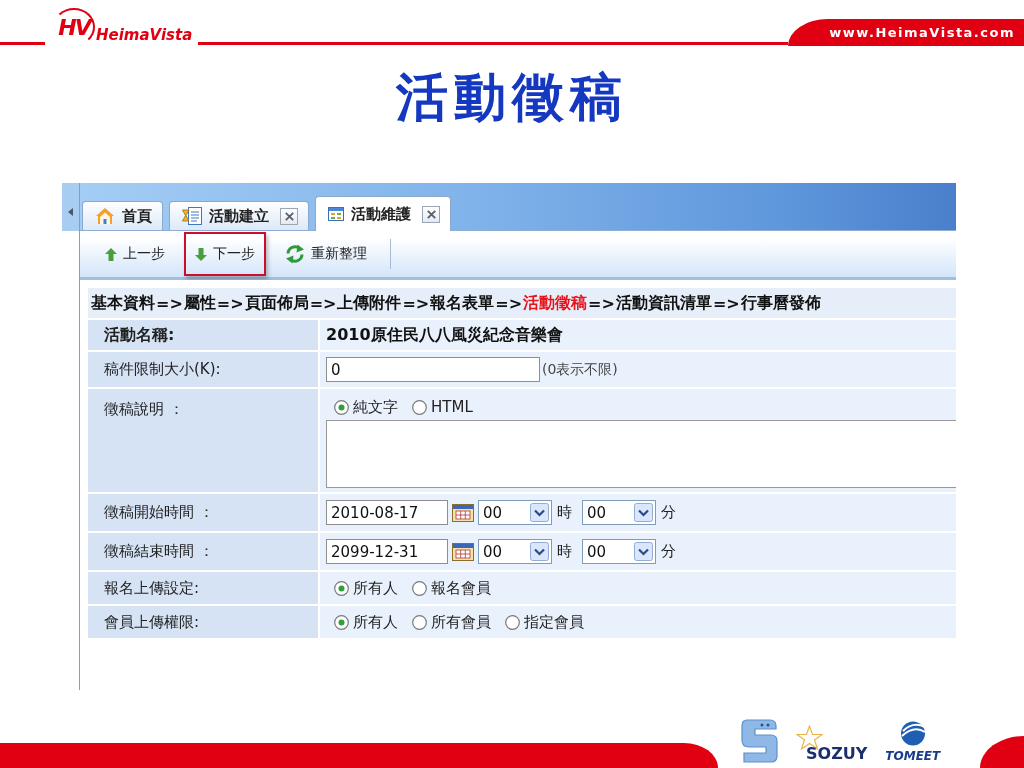  I want to click on radio-option: 報名會員, so click(451, 588).